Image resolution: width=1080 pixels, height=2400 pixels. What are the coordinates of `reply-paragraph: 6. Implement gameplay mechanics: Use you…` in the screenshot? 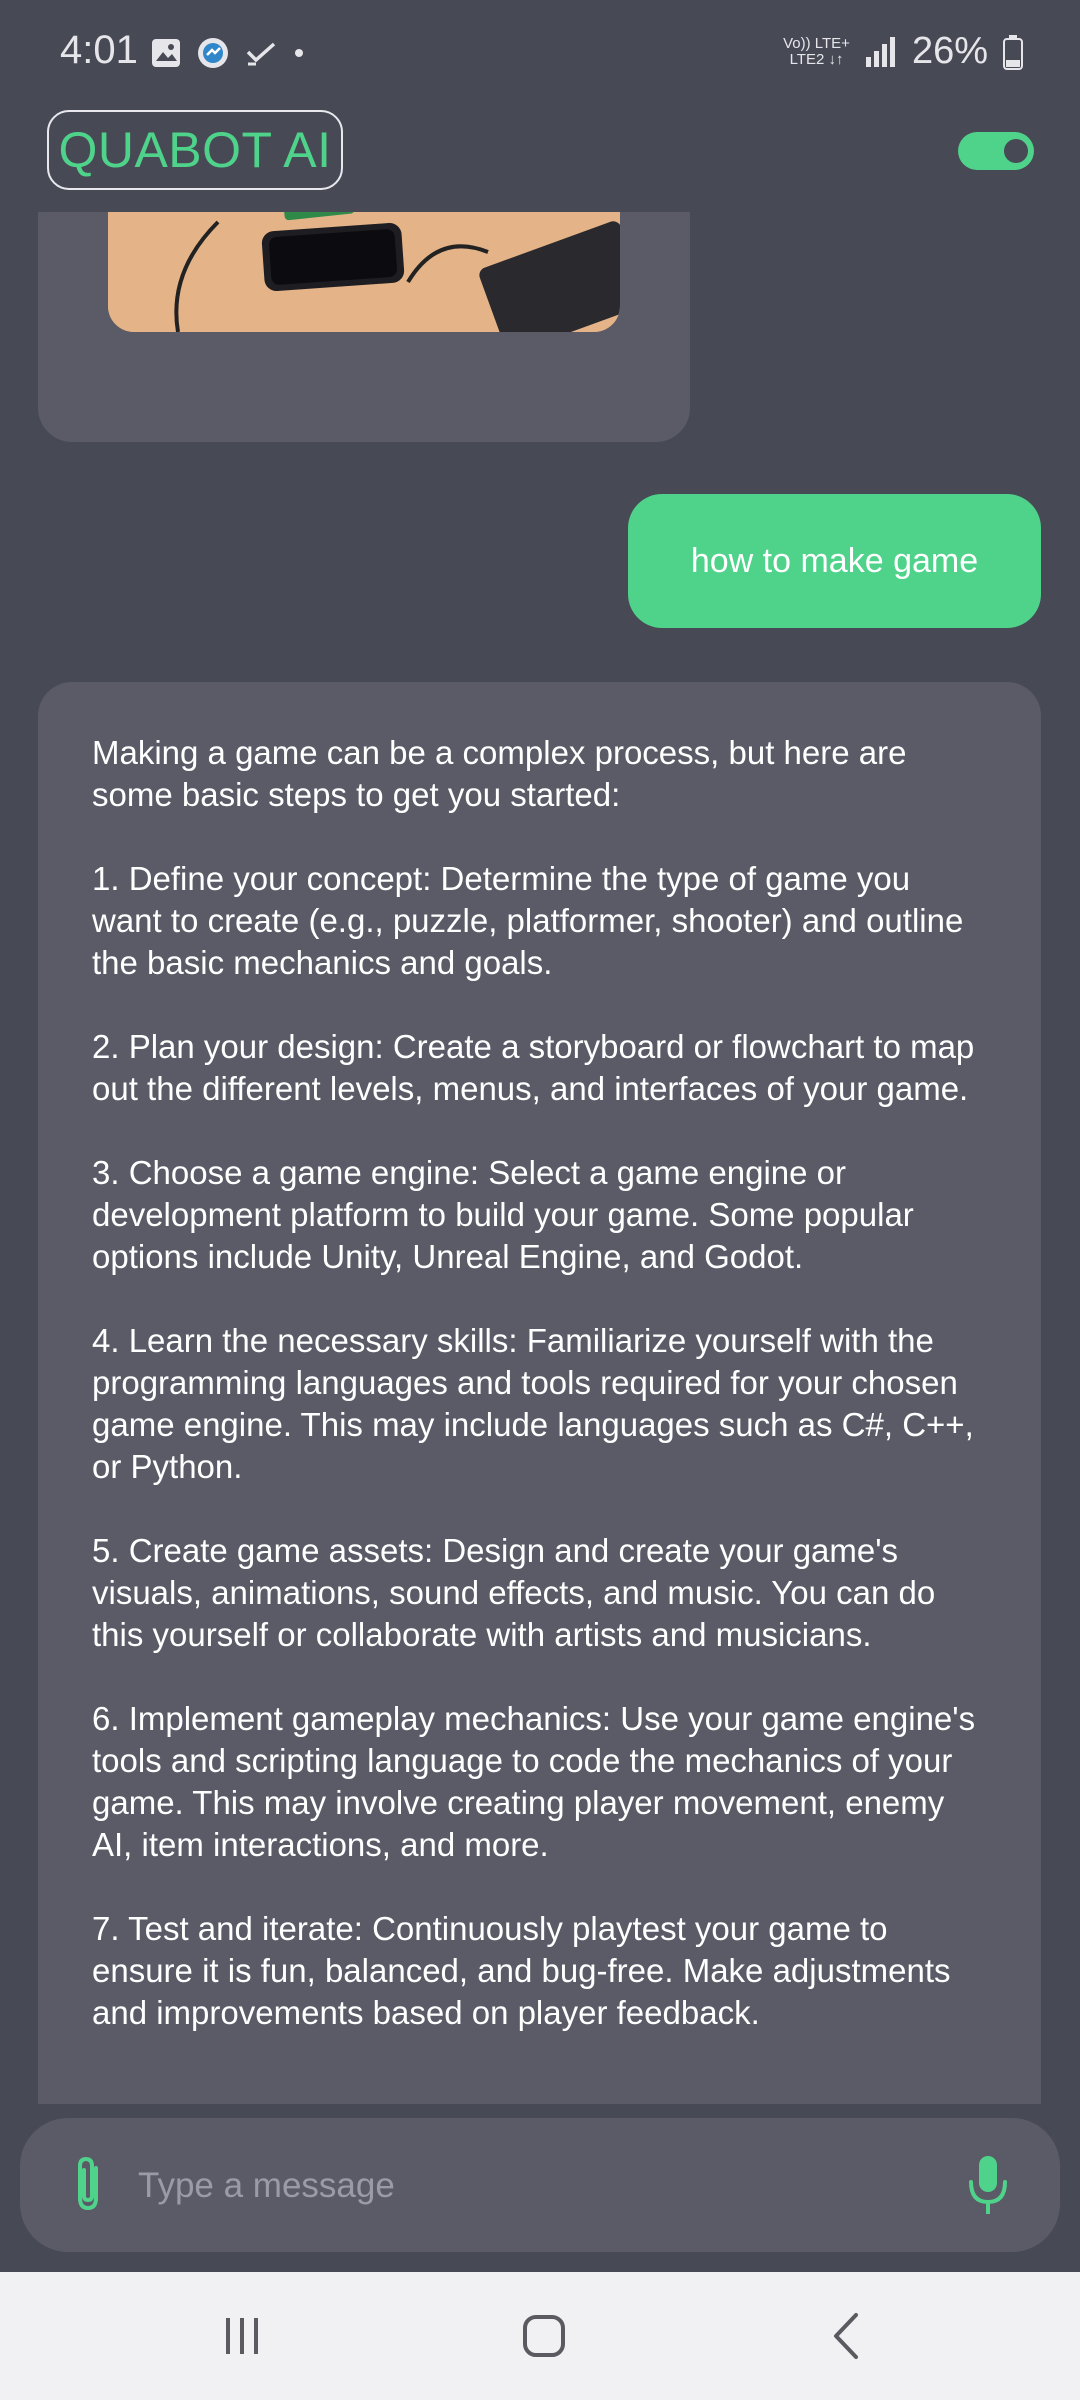 It's located at (534, 1781).